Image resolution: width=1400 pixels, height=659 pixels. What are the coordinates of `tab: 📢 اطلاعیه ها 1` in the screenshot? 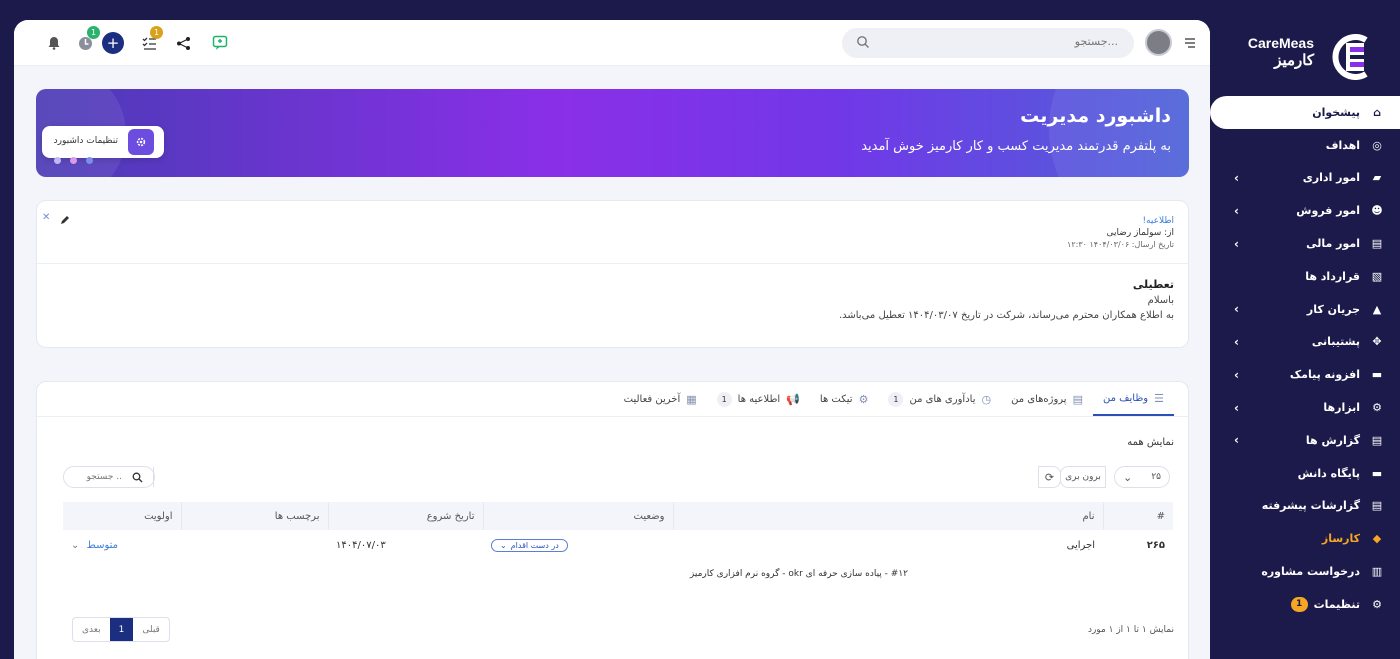 It's located at (758, 399).